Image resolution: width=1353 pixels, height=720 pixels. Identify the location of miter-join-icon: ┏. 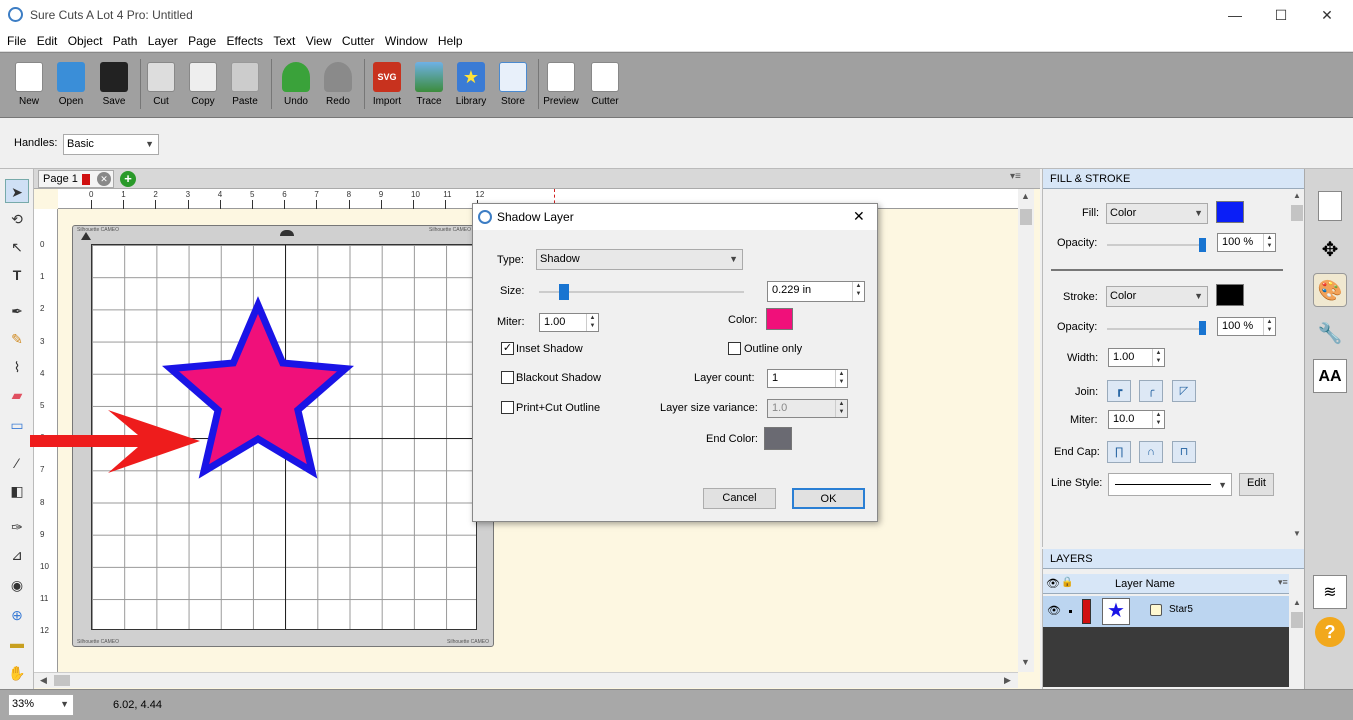
(1119, 391).